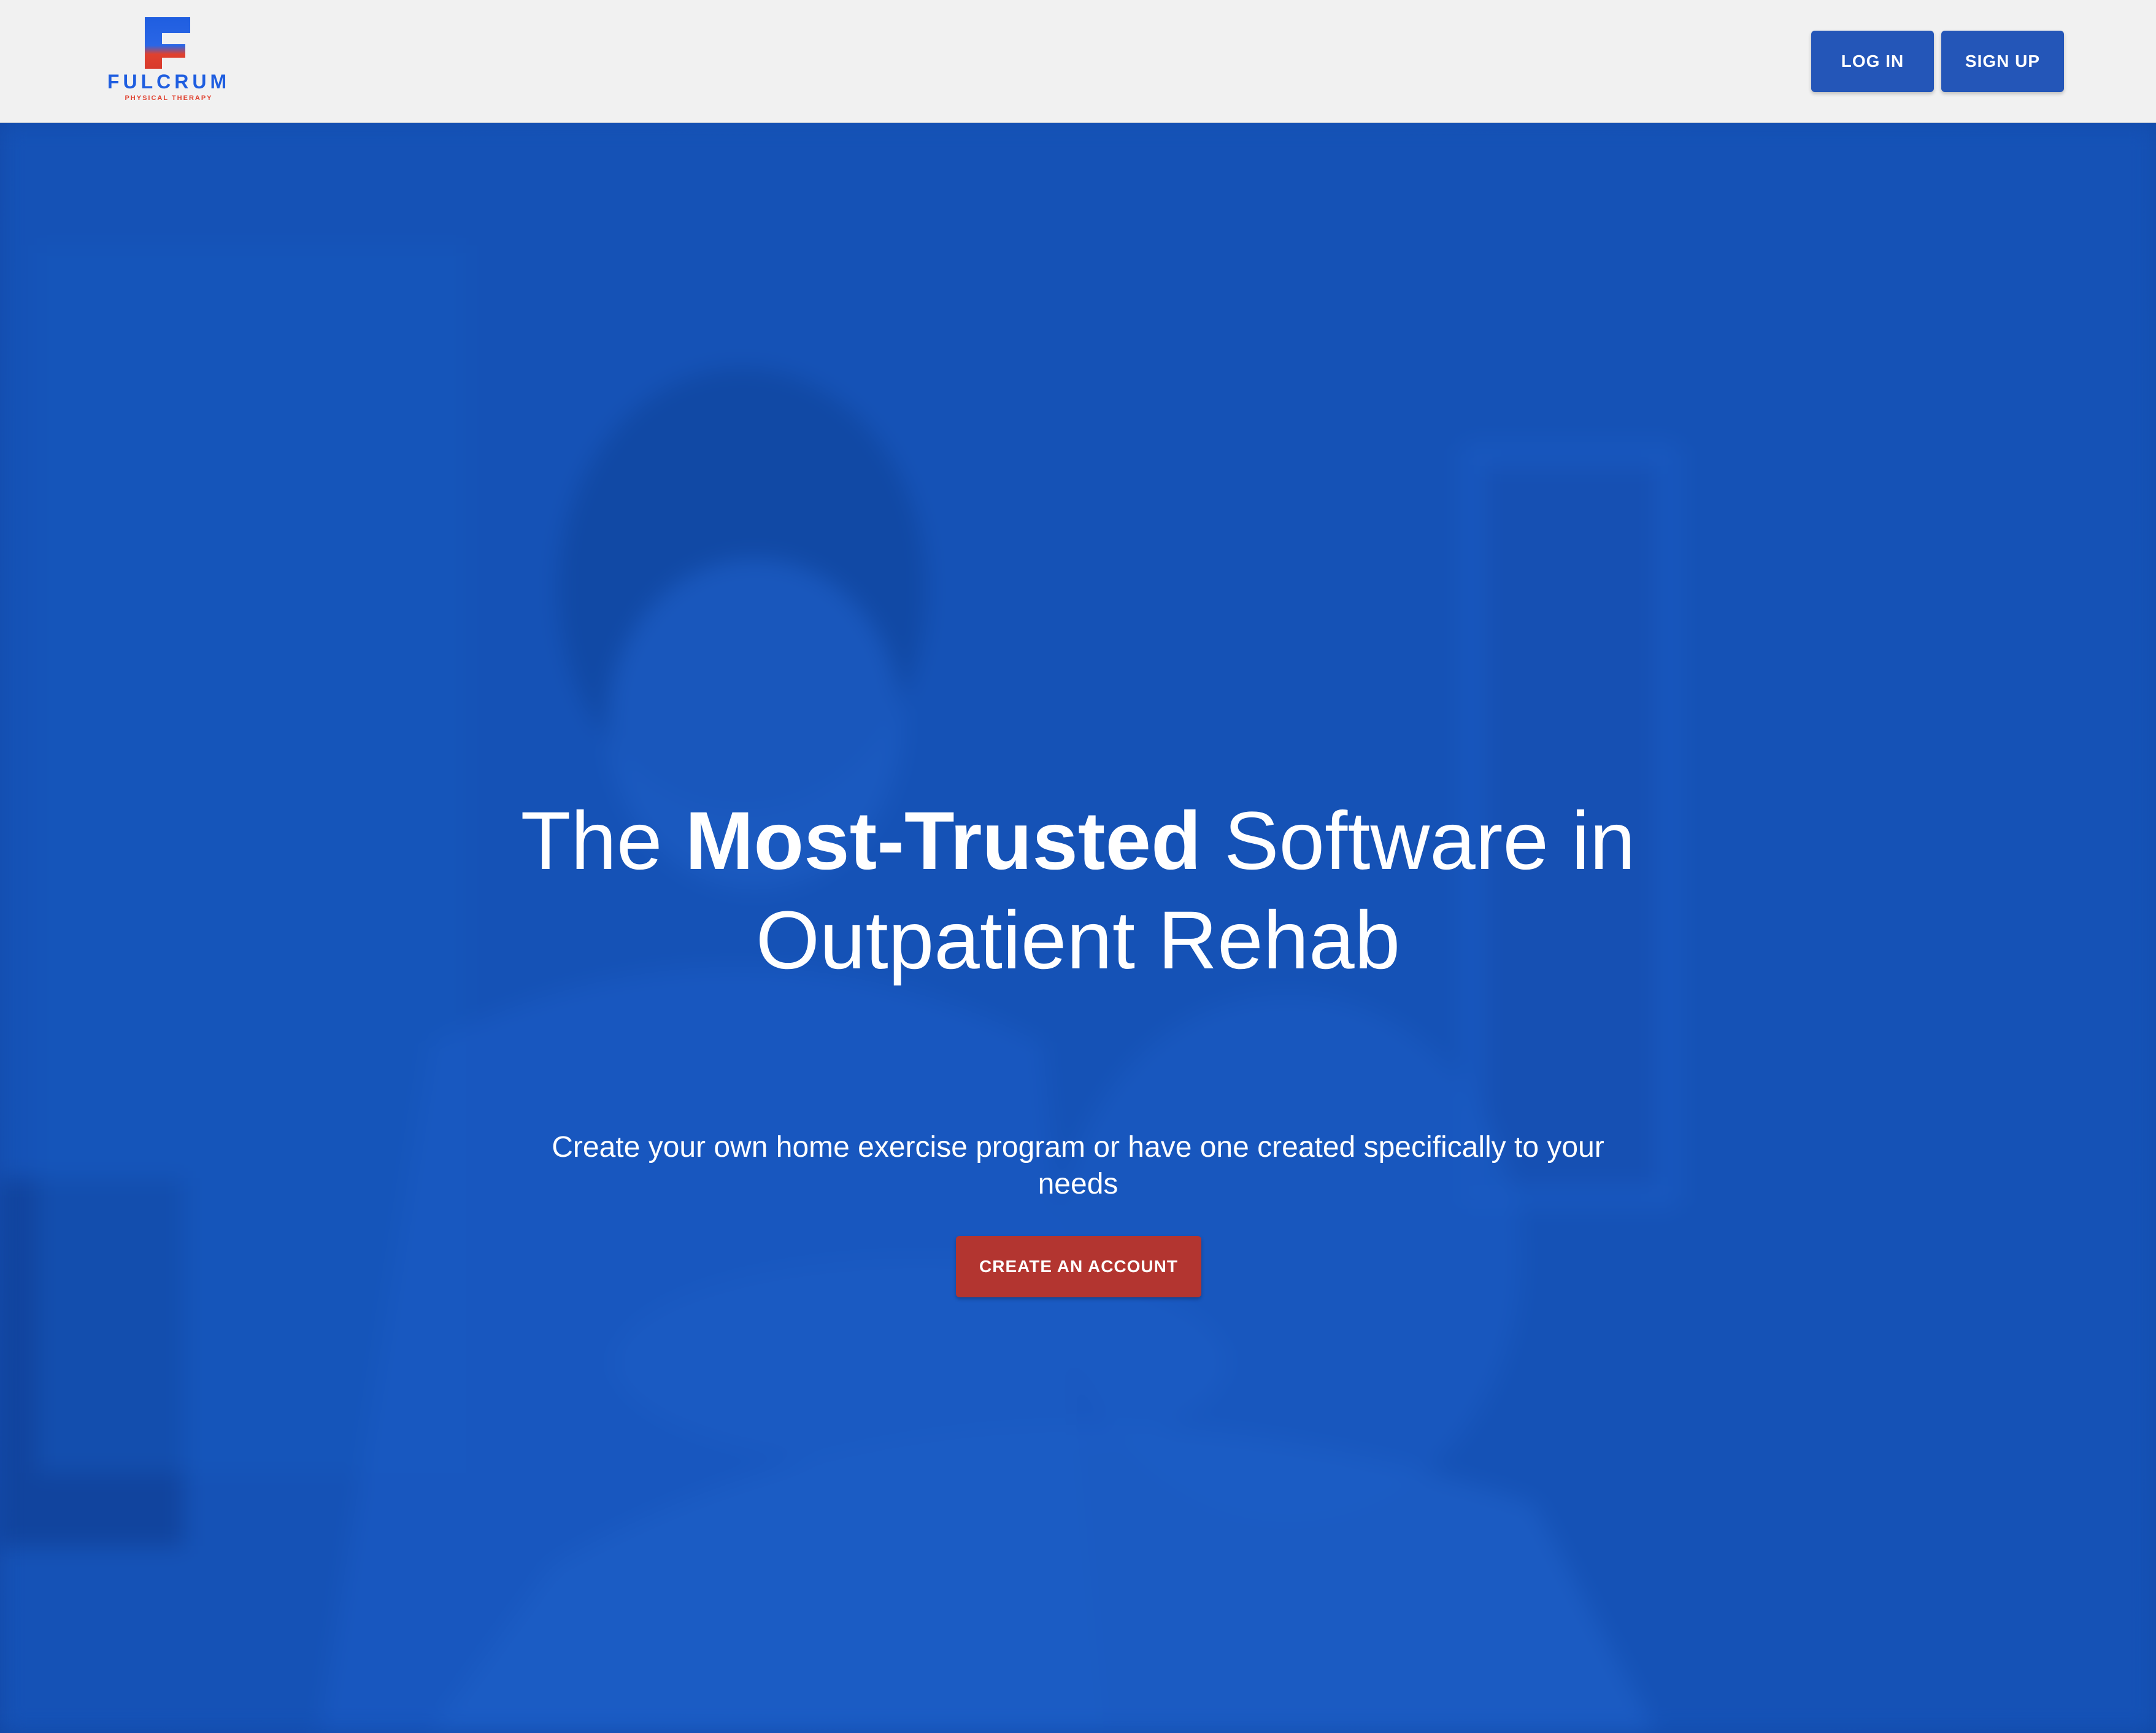 This screenshot has width=2156, height=1733. What do you see at coordinates (168, 98) in the screenshot?
I see `logo-tagline: PHYSICAL THERAPY` at bounding box center [168, 98].